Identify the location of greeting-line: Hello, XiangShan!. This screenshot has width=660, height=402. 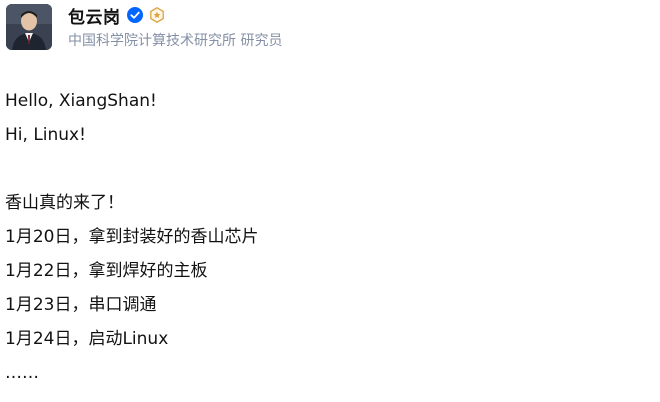
(81, 101).